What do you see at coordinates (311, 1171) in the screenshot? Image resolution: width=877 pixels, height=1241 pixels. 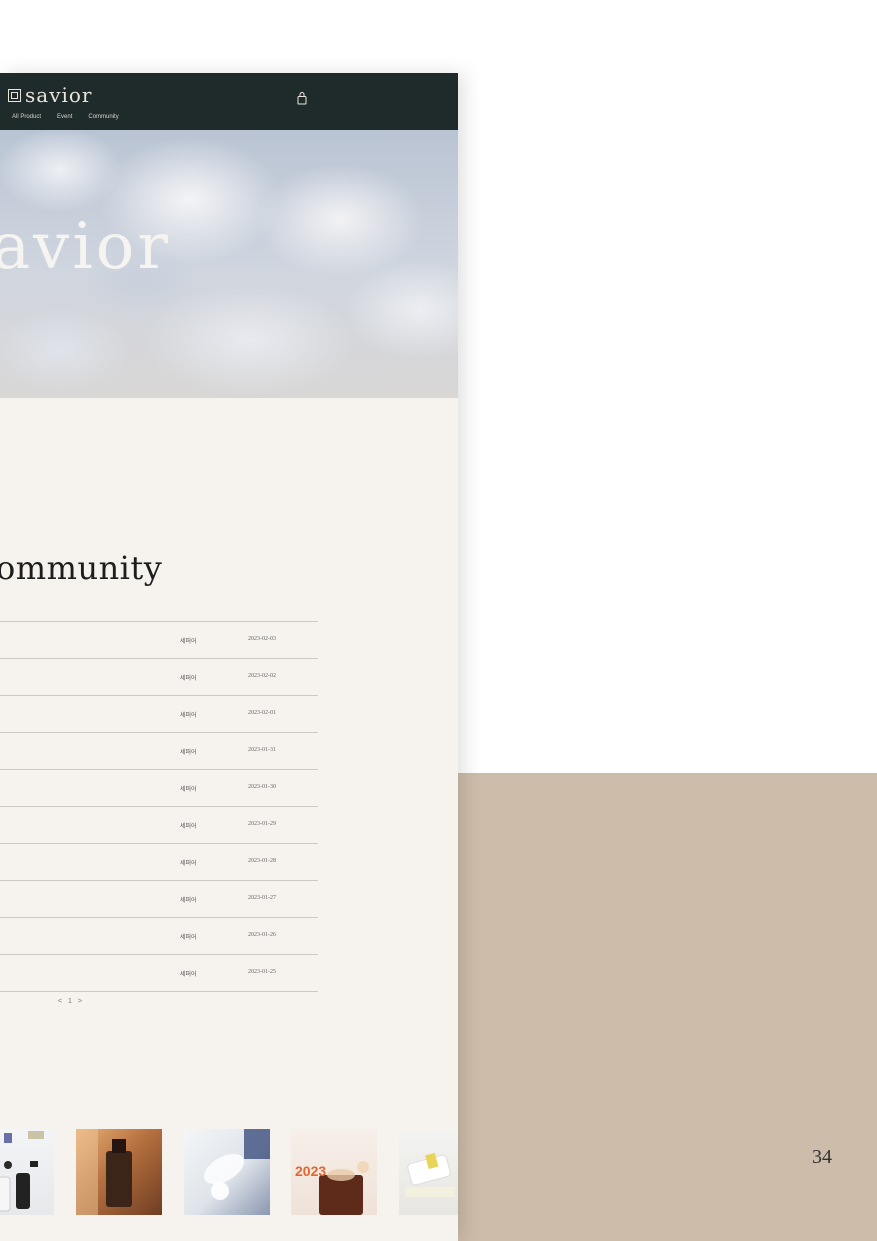 I see `thumbnail-year-text: 2023` at bounding box center [311, 1171].